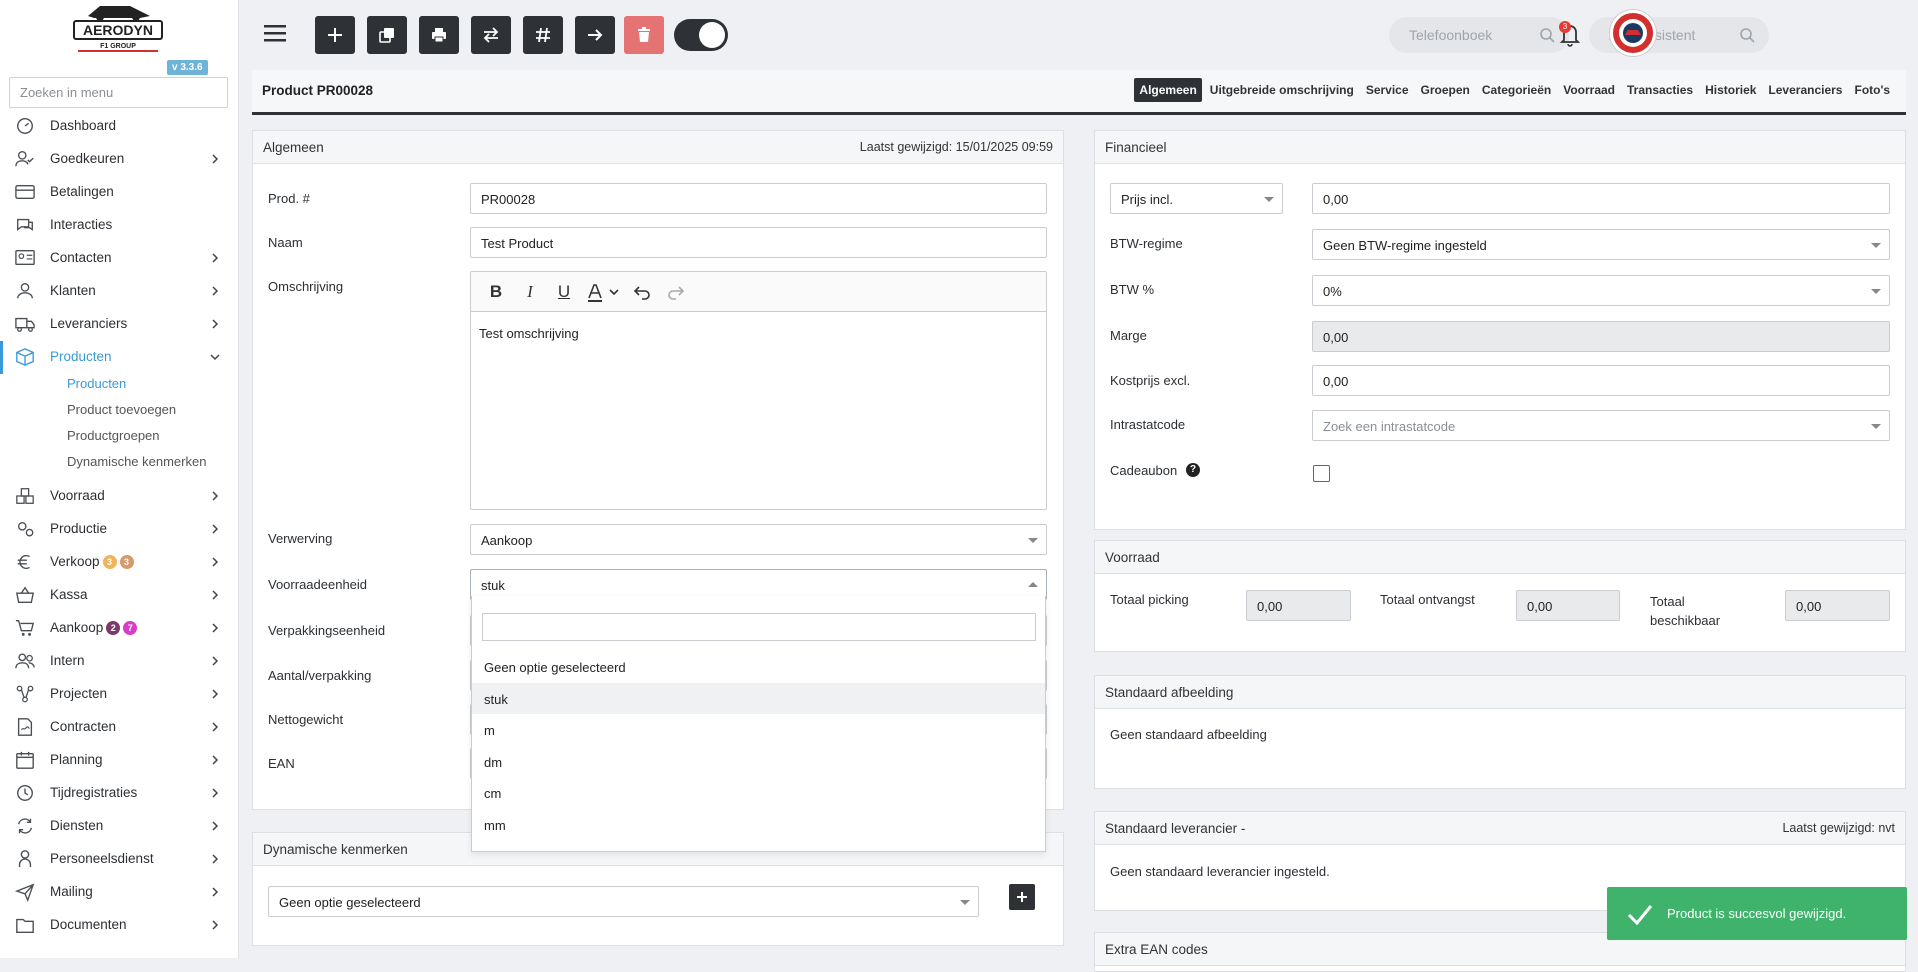 This screenshot has width=1918, height=972. I want to click on menu-search-input, so click(118, 92).